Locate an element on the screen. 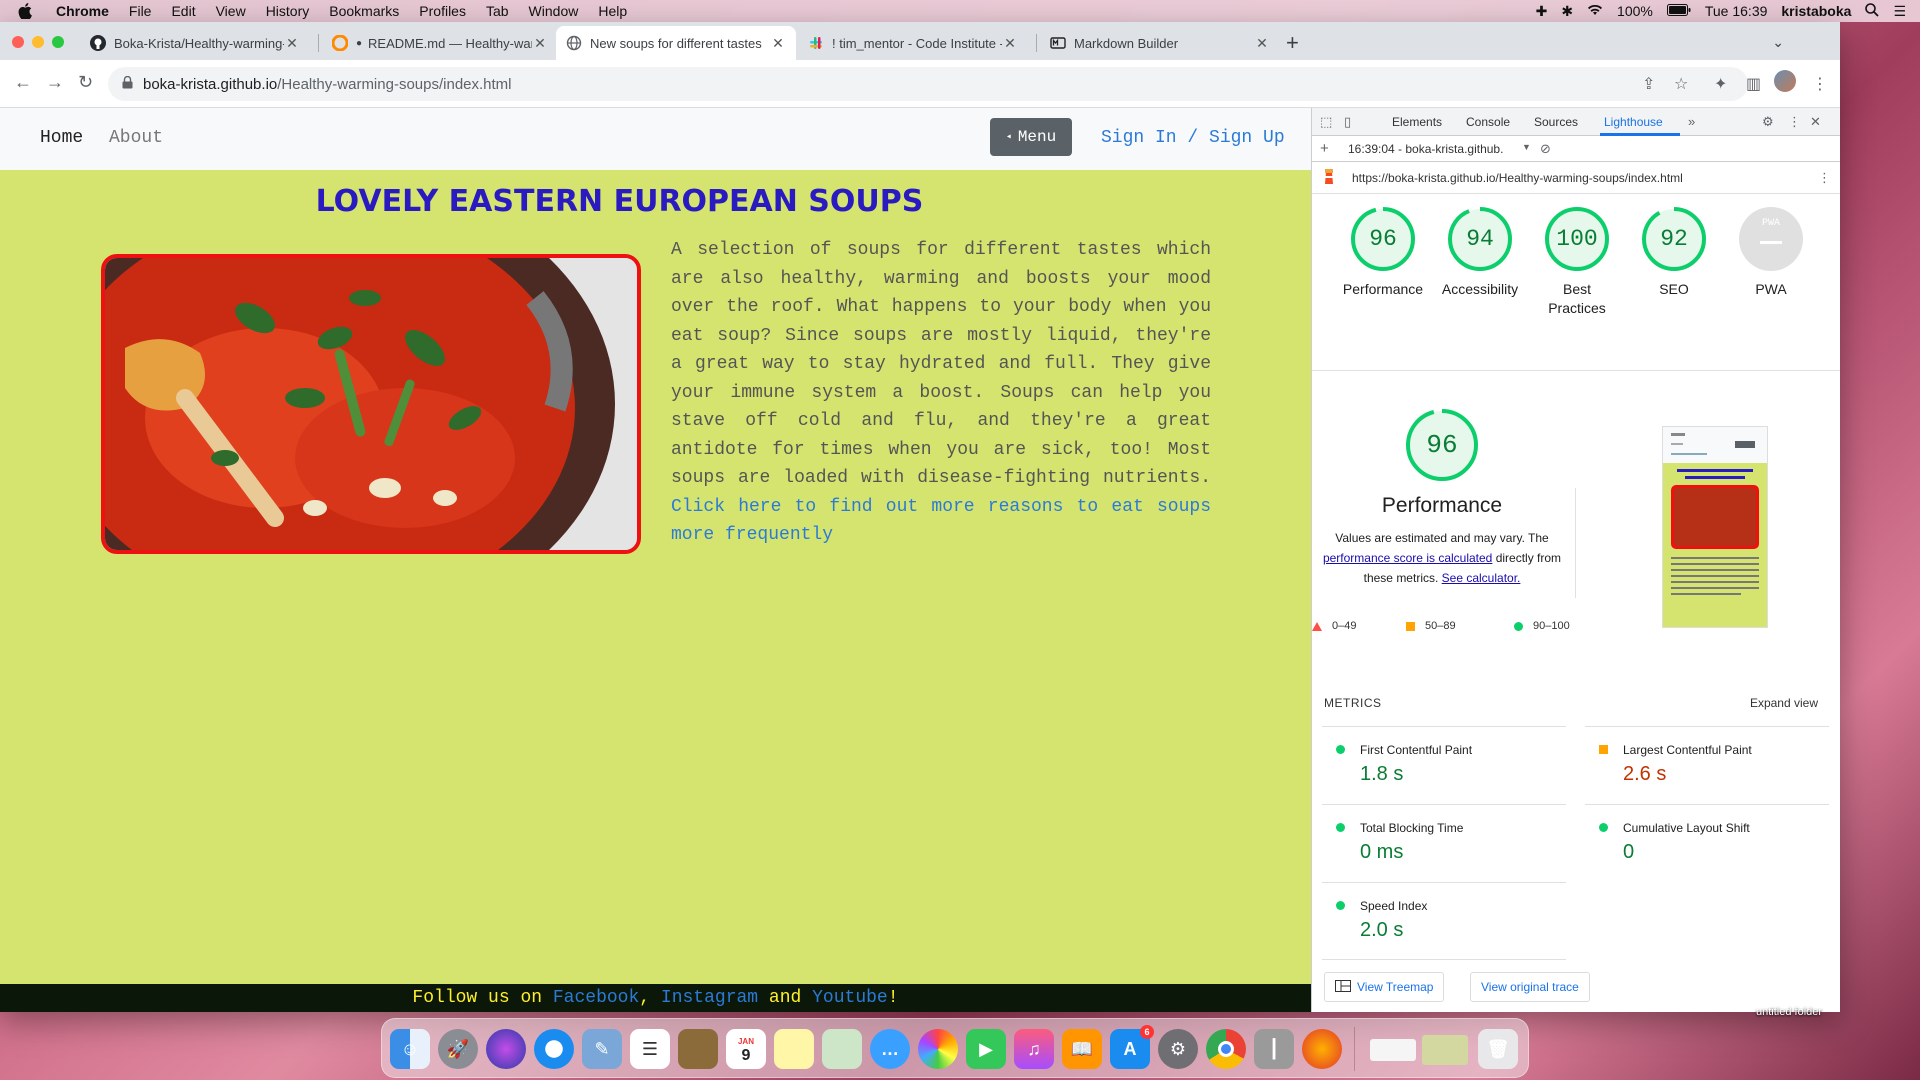 This screenshot has height=1080, width=1920. facetime-icon: ▶ is located at coordinates (986, 1049).